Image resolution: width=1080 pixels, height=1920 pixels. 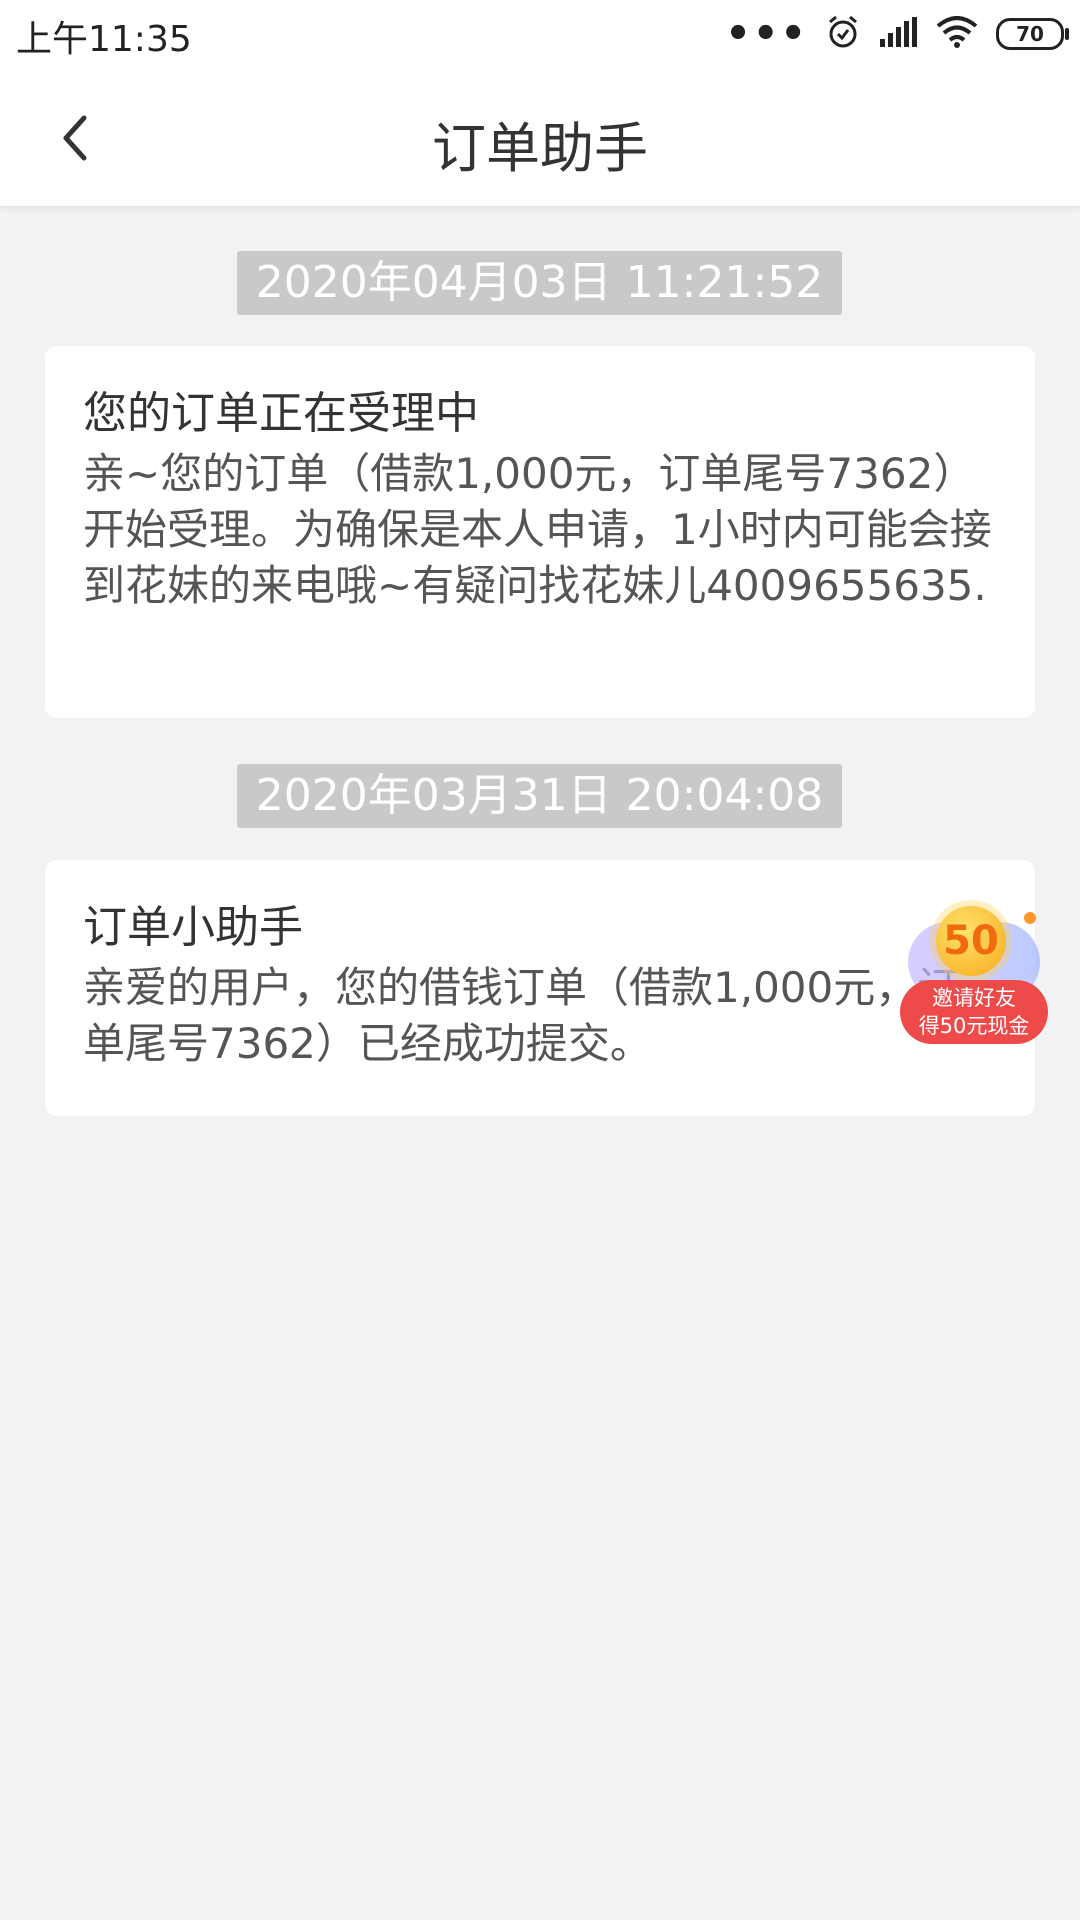 I want to click on battery-level: 70, so click(x=1030, y=34).